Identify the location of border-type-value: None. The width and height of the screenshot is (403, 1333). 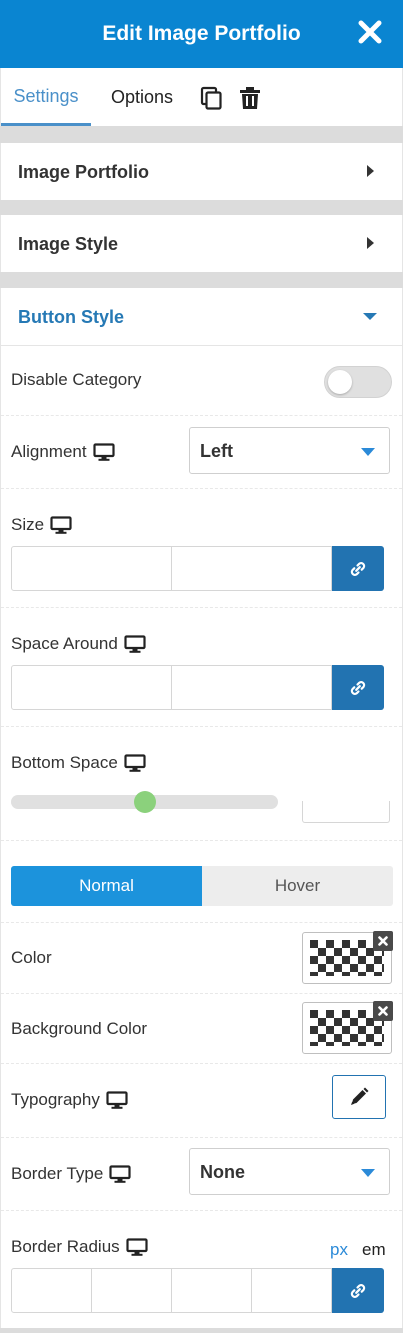
(222, 1172).